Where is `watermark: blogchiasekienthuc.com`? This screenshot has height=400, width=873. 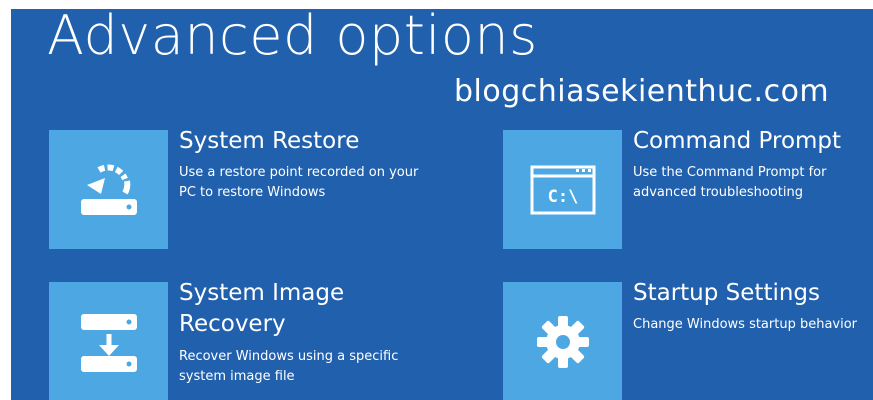
watermark: blogchiasekienthuc.com is located at coordinates (642, 91).